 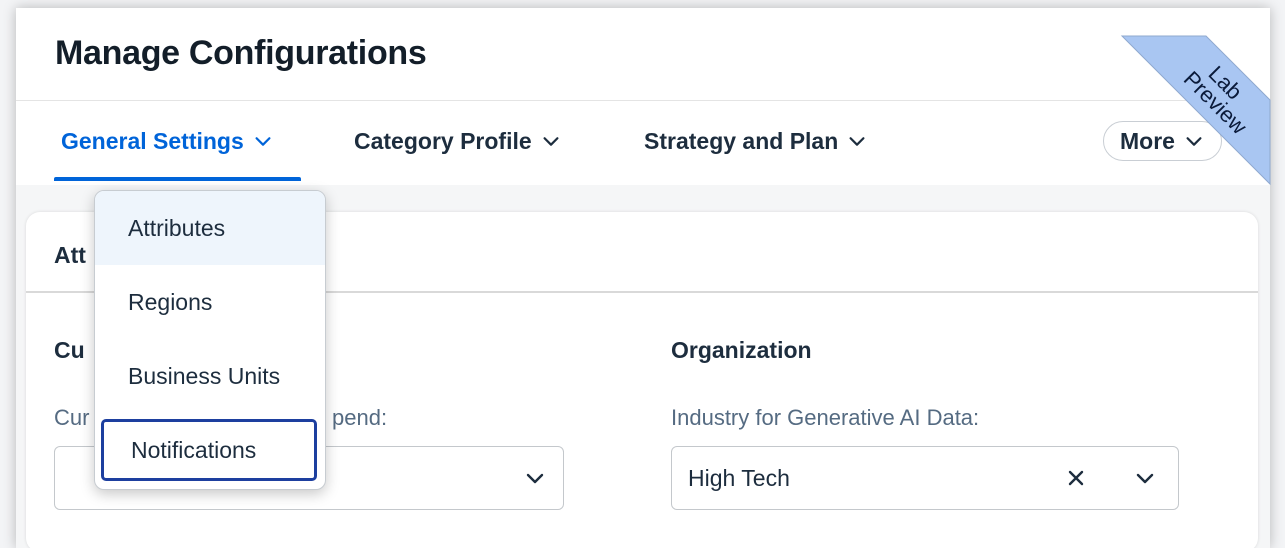 I want to click on industry-select-value: High Tech, so click(x=739, y=478).